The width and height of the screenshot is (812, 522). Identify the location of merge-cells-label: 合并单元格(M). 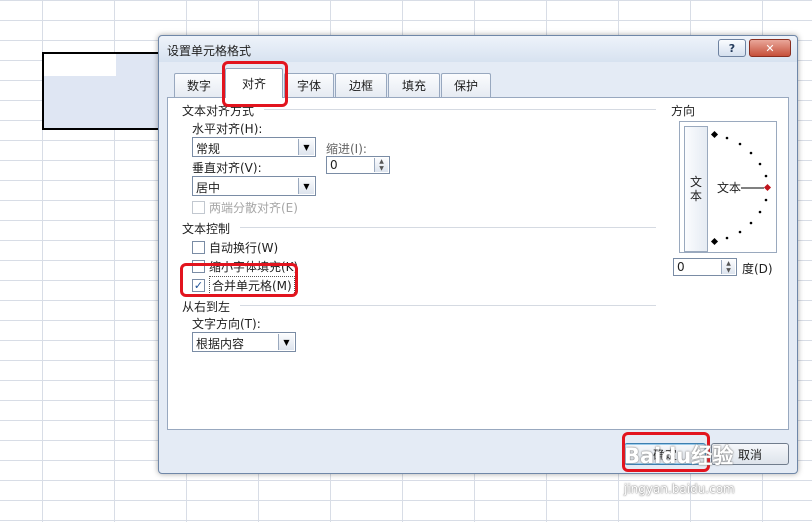
(252, 285).